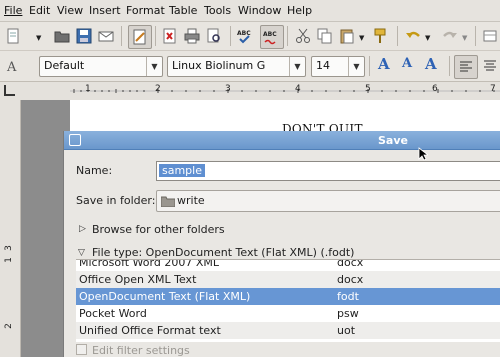  I want to click on edit-filter-label: Edit filter settings, so click(141, 350).